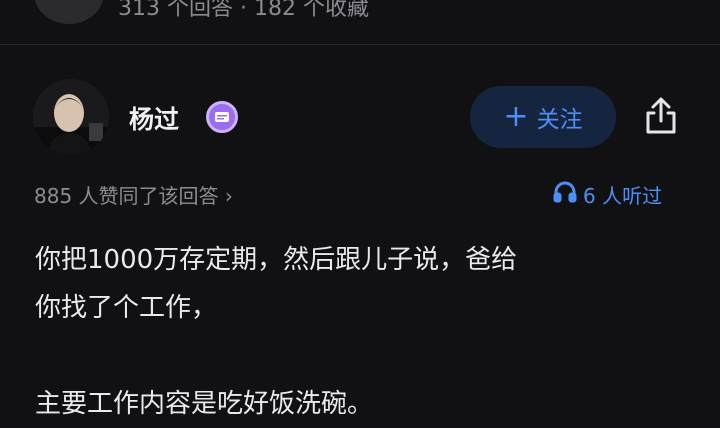  I want to click on answer-line: 你把1000万存定期，然后跟儿子说，爸给, so click(276, 260).